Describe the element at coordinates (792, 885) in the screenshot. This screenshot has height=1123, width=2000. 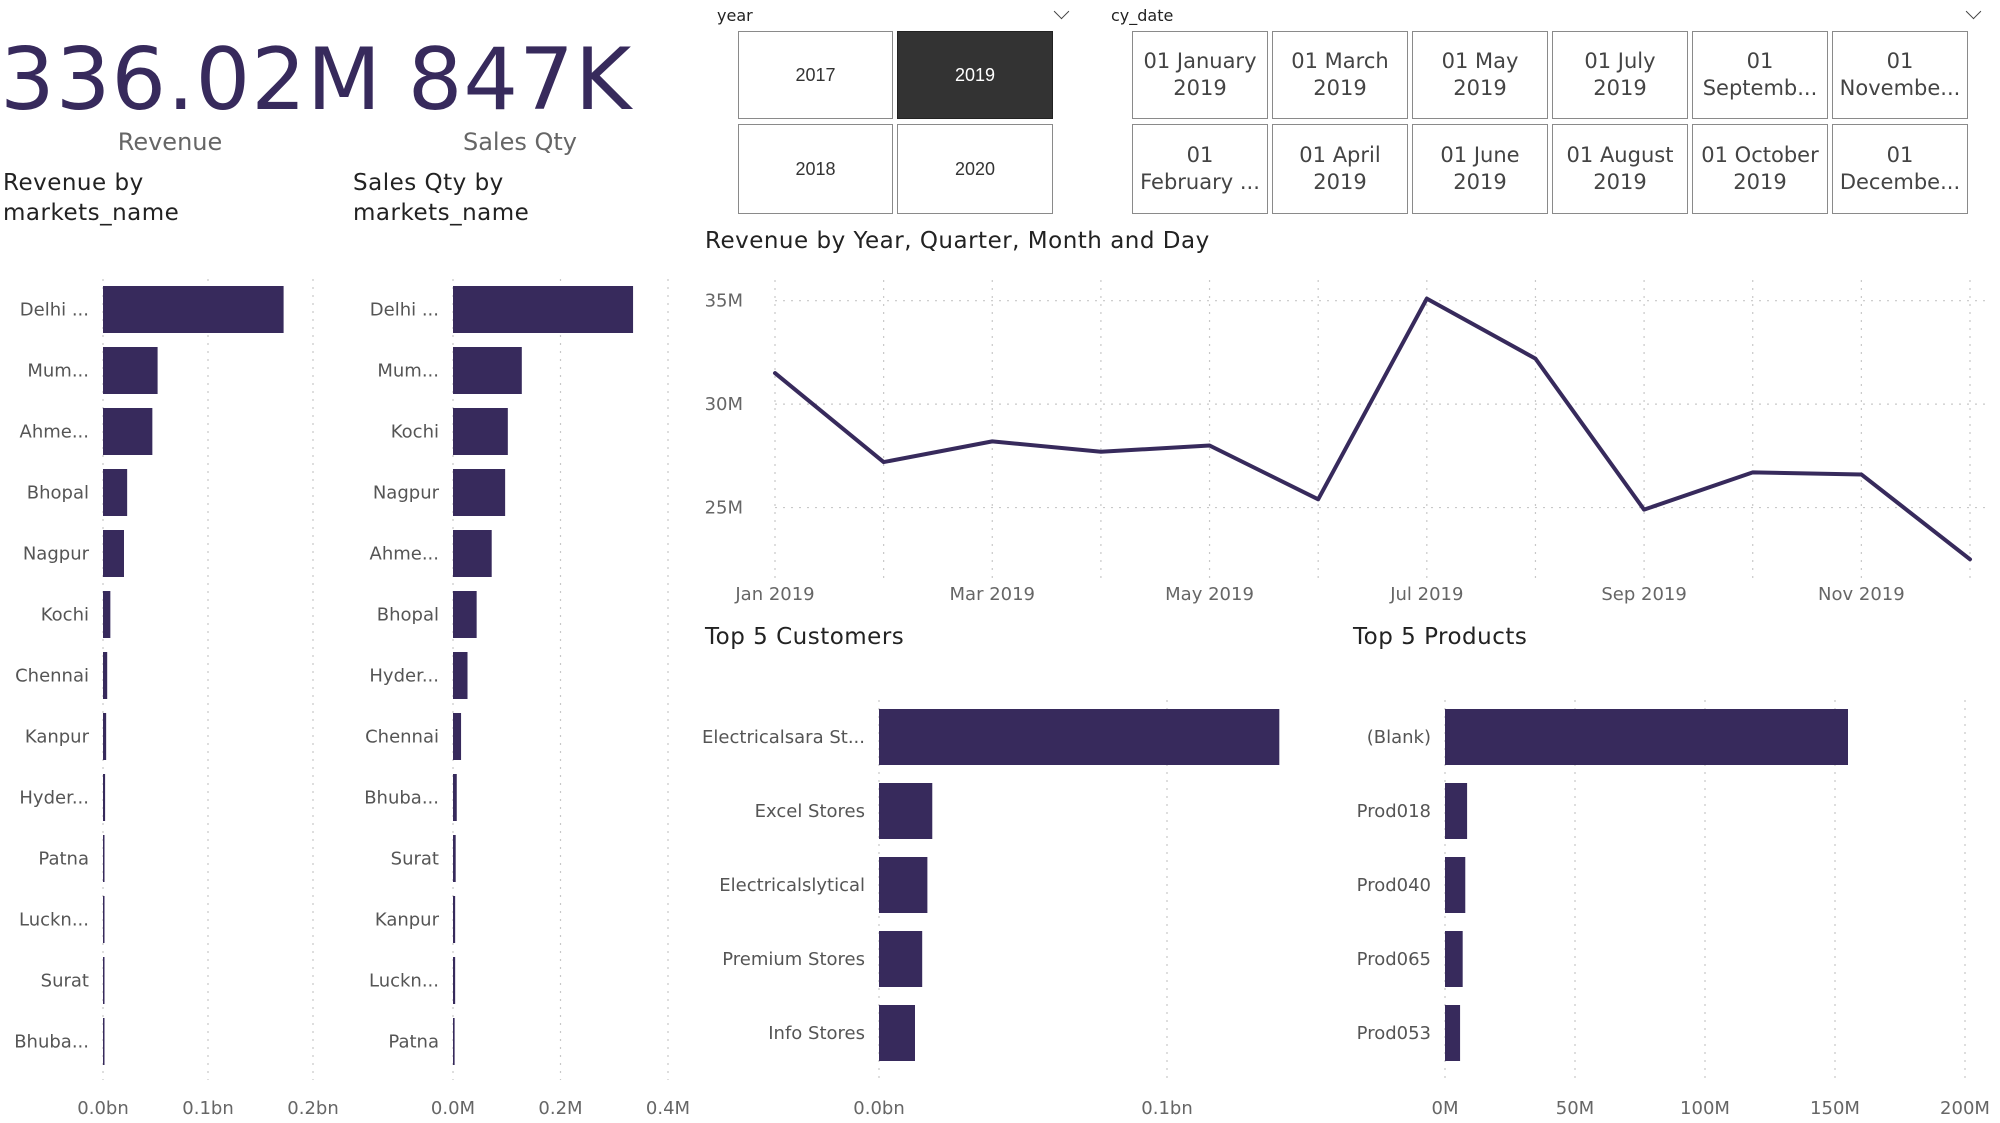
I see `category-label: Electricalslytical` at that location.